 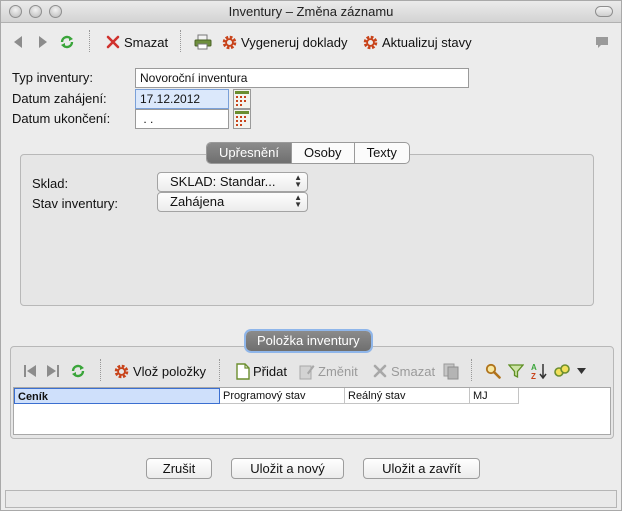 I want to click on comment-button, so click(x=602, y=42).